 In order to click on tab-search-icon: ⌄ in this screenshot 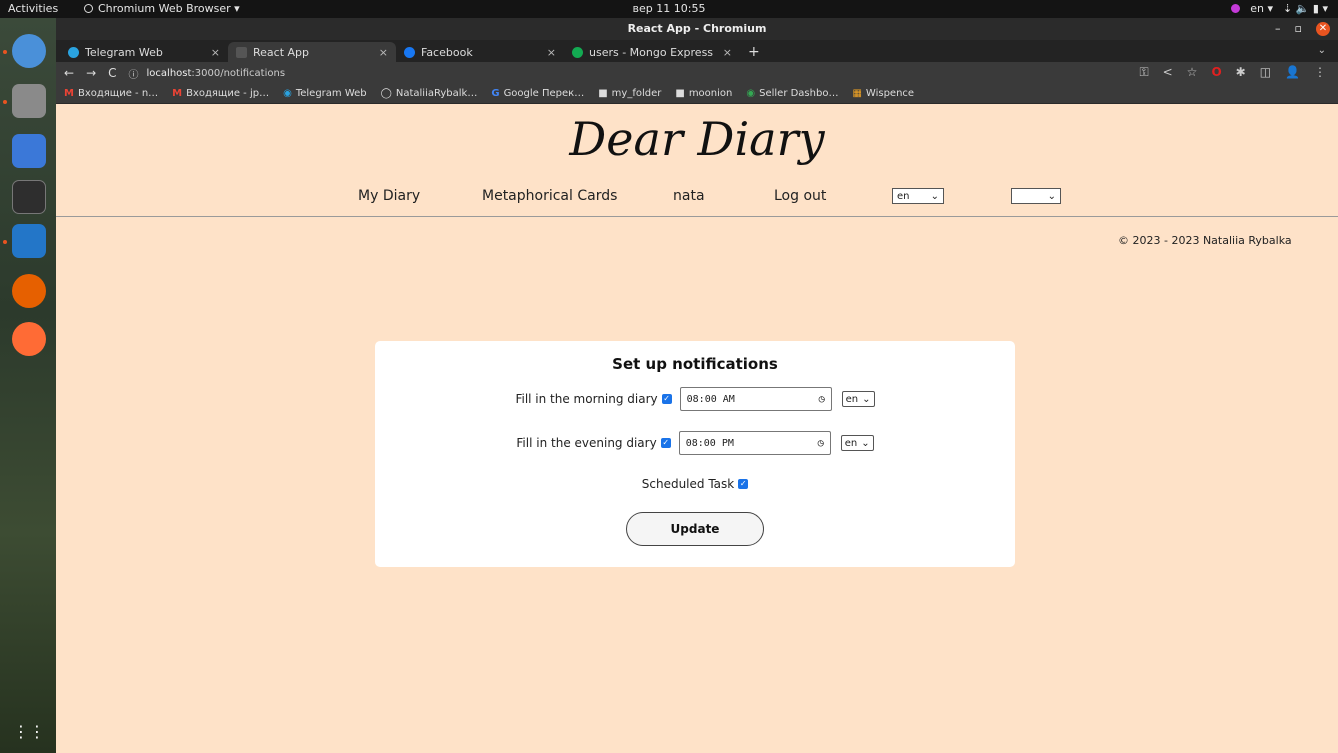, I will do `click(1322, 50)`.